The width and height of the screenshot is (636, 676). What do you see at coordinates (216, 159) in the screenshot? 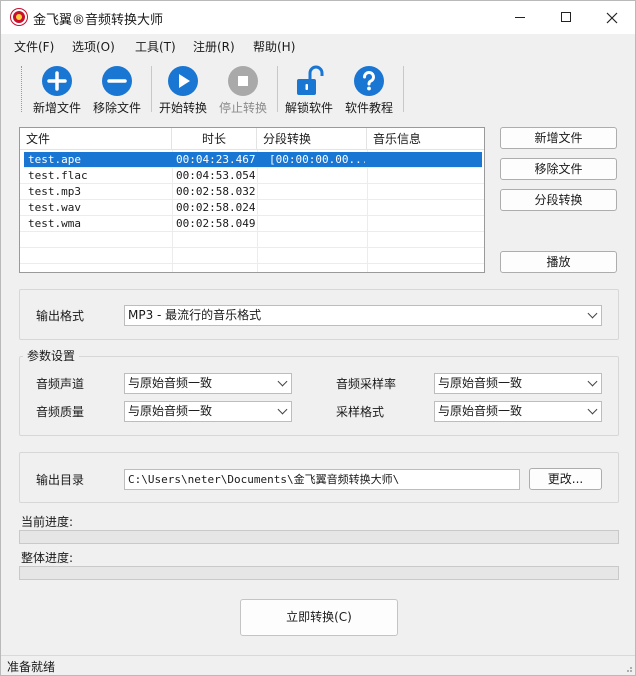
I see `cell-duration: 00:04:23.467` at bounding box center [216, 159].